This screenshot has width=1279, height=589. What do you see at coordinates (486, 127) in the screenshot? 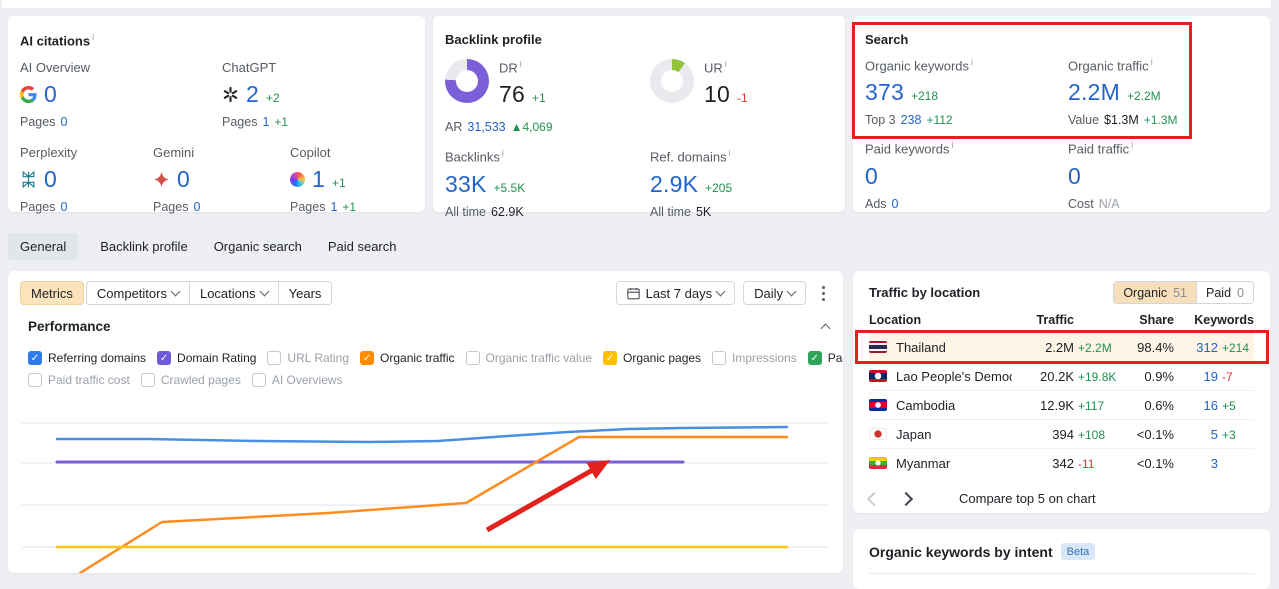
I see `ar-value-link: 31,533` at bounding box center [486, 127].